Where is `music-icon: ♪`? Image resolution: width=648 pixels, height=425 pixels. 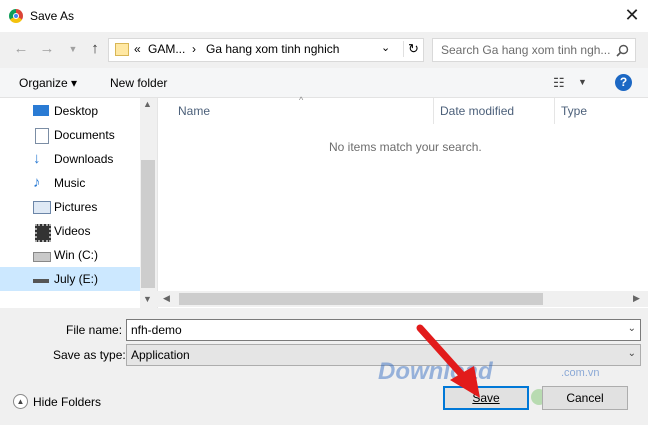
music-icon: ♪ is located at coordinates (37, 182).